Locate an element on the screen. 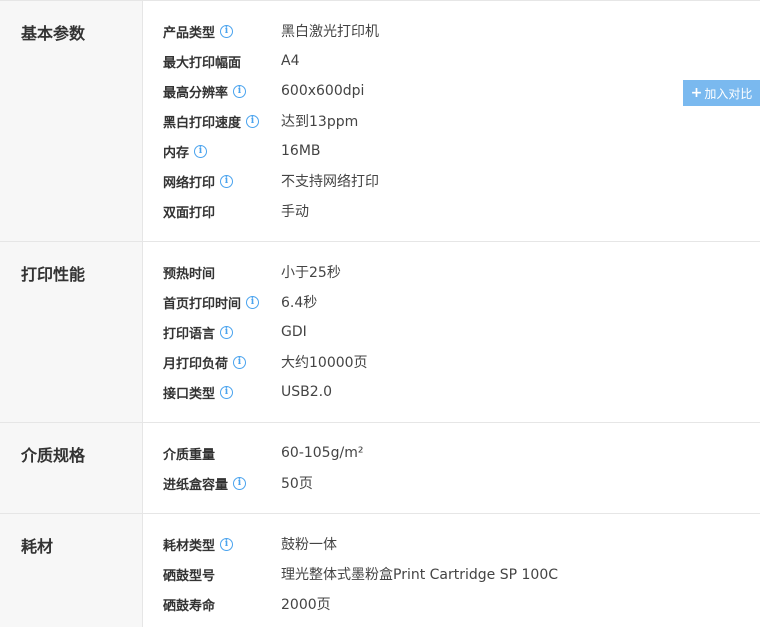  spec-label-text: 黑白打印速度 is located at coordinates (202, 123).